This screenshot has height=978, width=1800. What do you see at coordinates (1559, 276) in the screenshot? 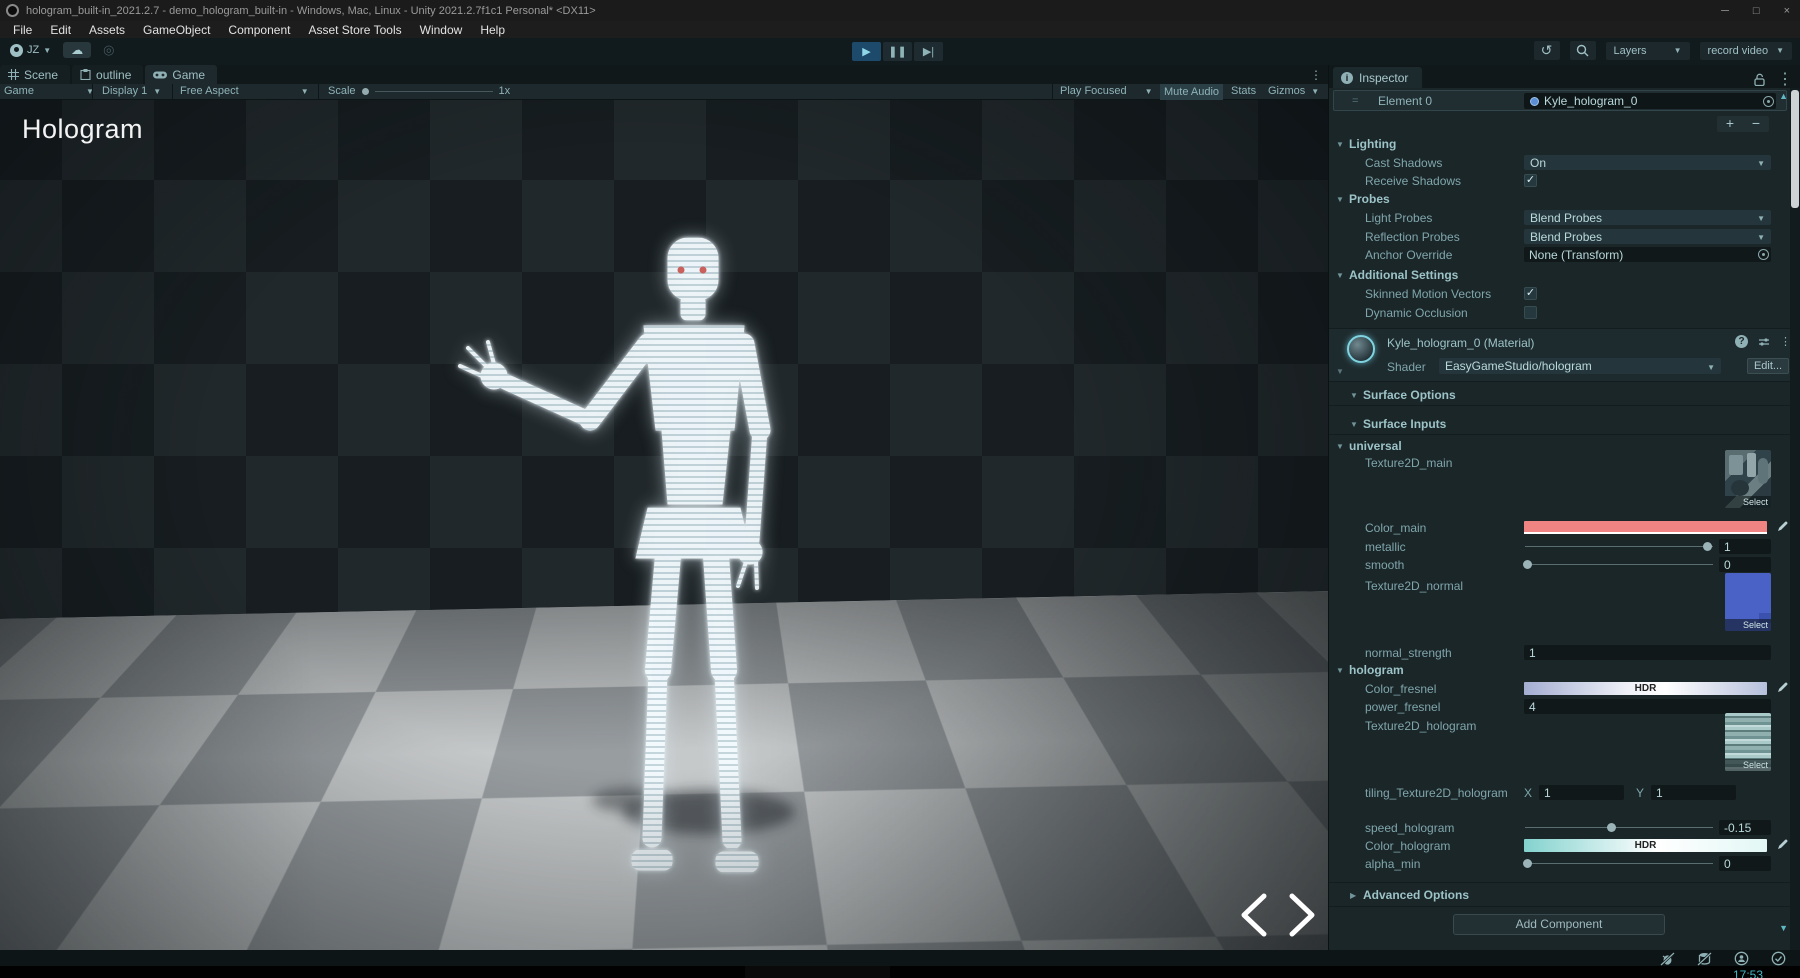
I see `additional-settings-foldout: ▼ Additional Settings` at bounding box center [1559, 276].